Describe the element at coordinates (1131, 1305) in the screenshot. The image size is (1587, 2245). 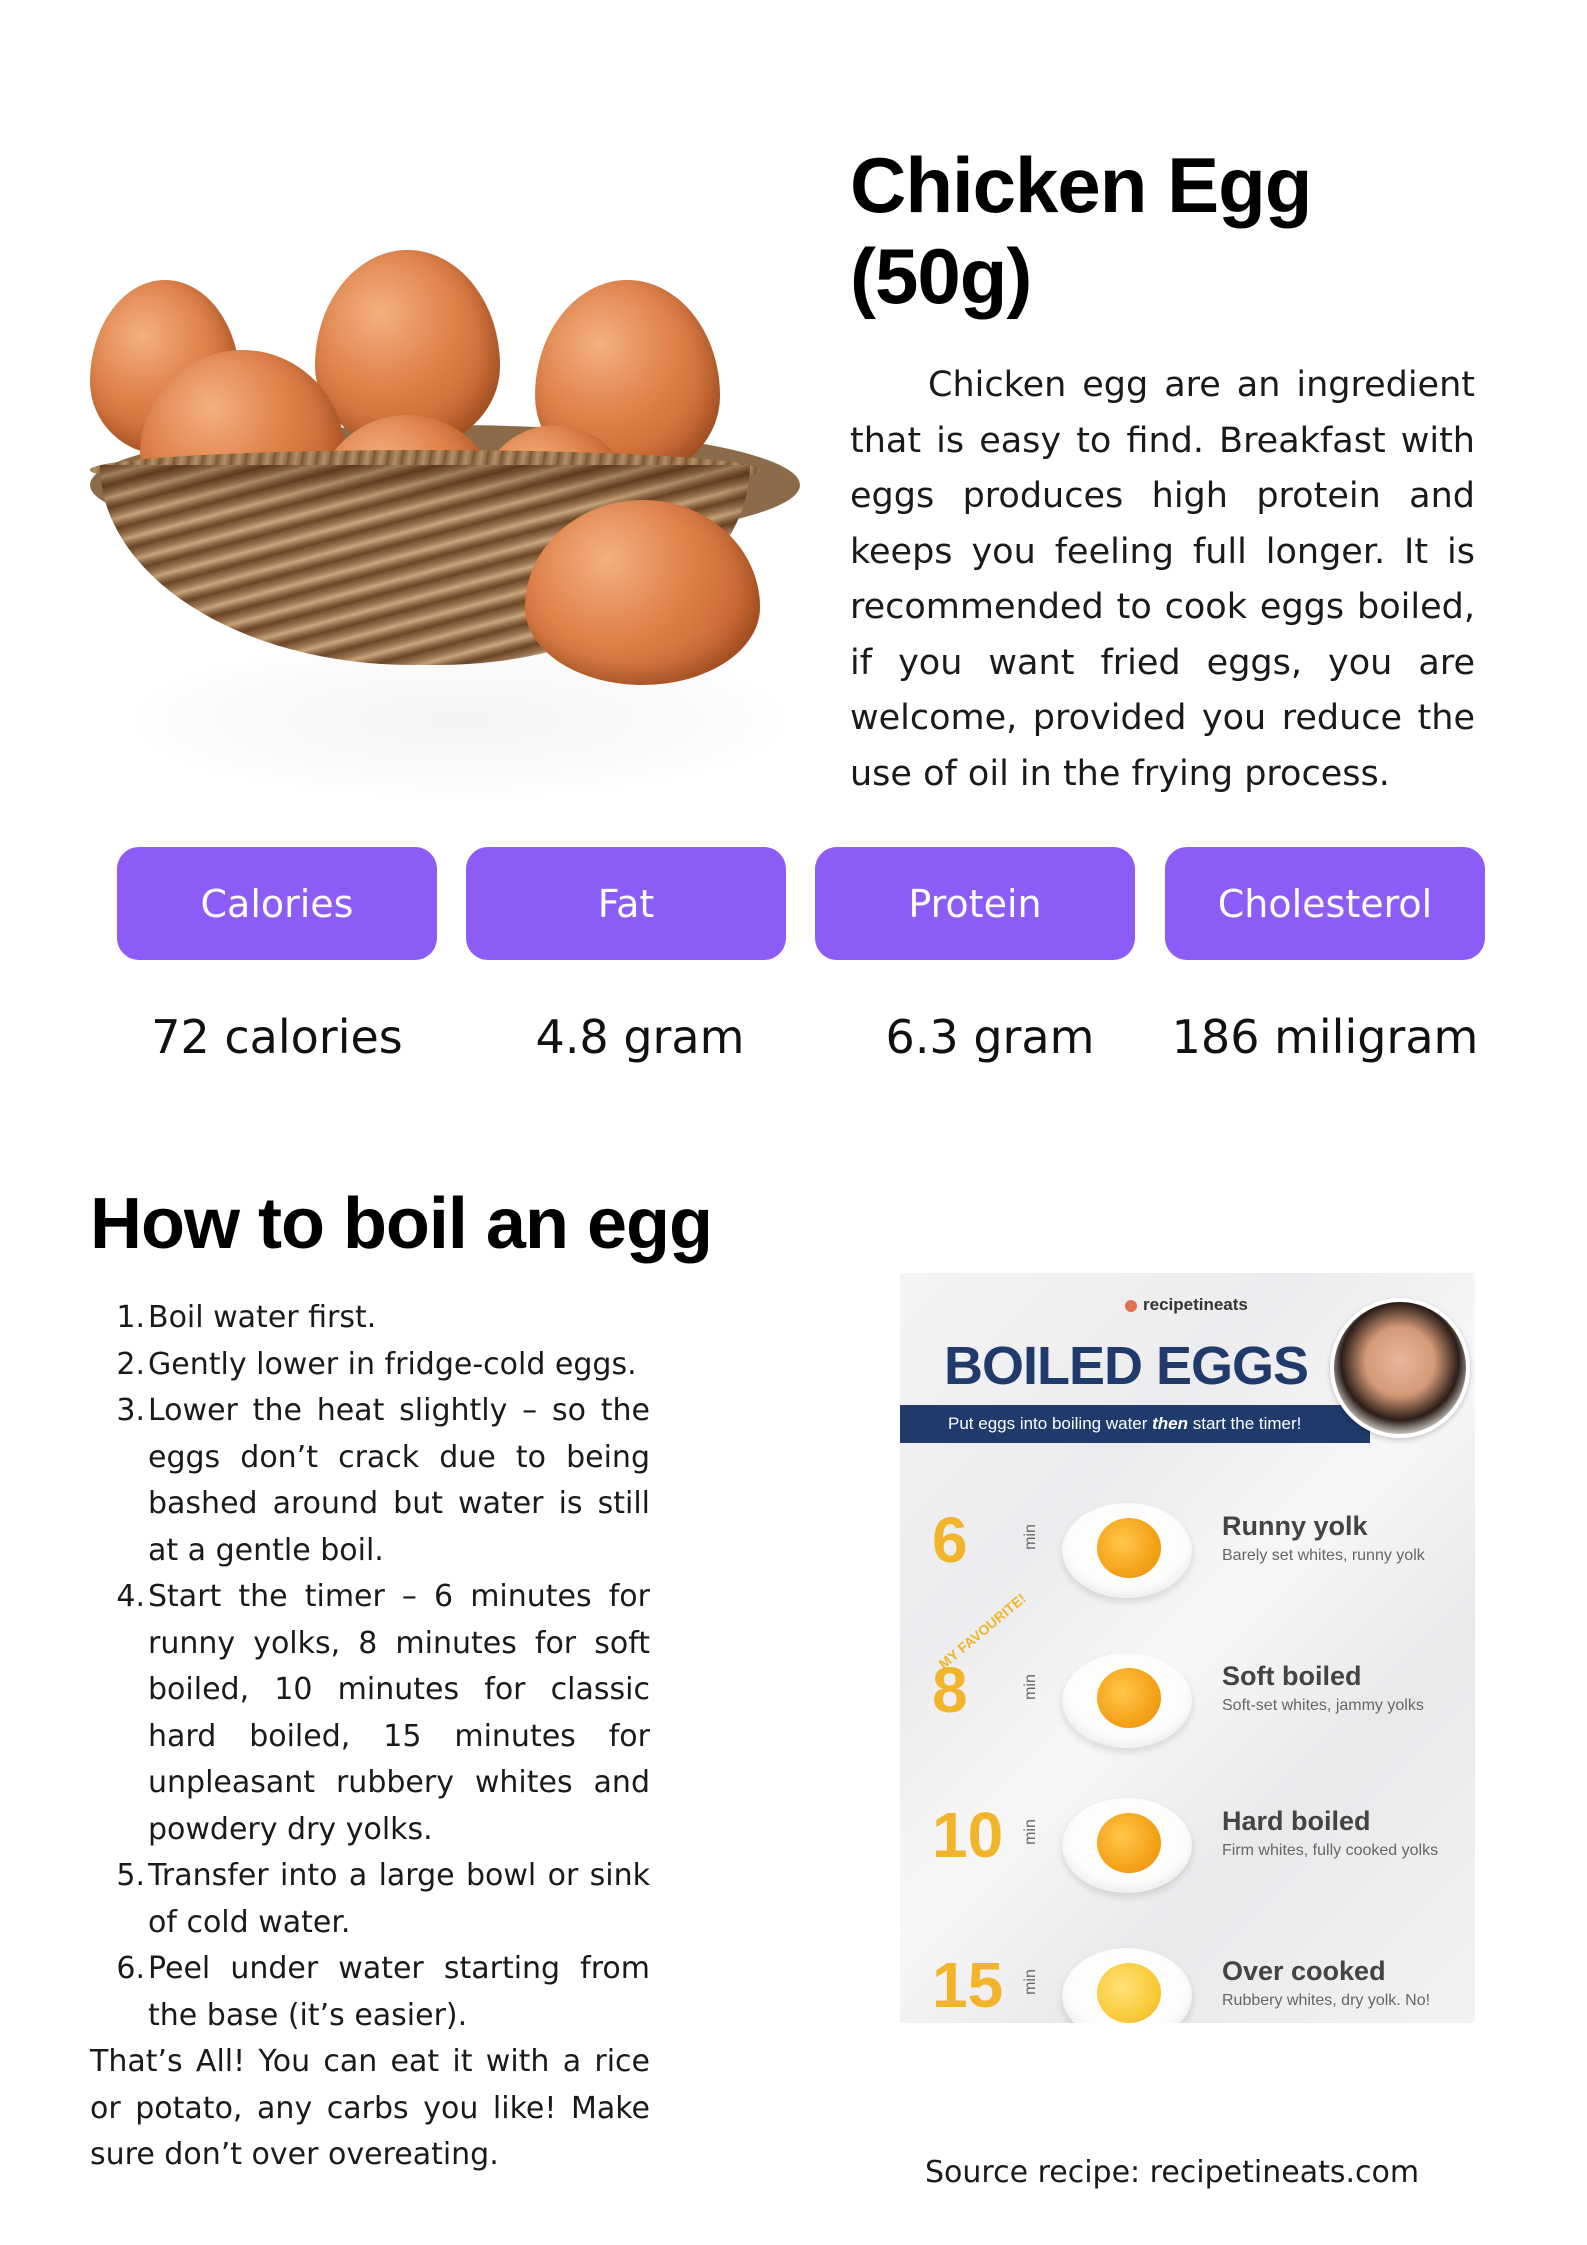
I see `brand-logo-icon` at that location.